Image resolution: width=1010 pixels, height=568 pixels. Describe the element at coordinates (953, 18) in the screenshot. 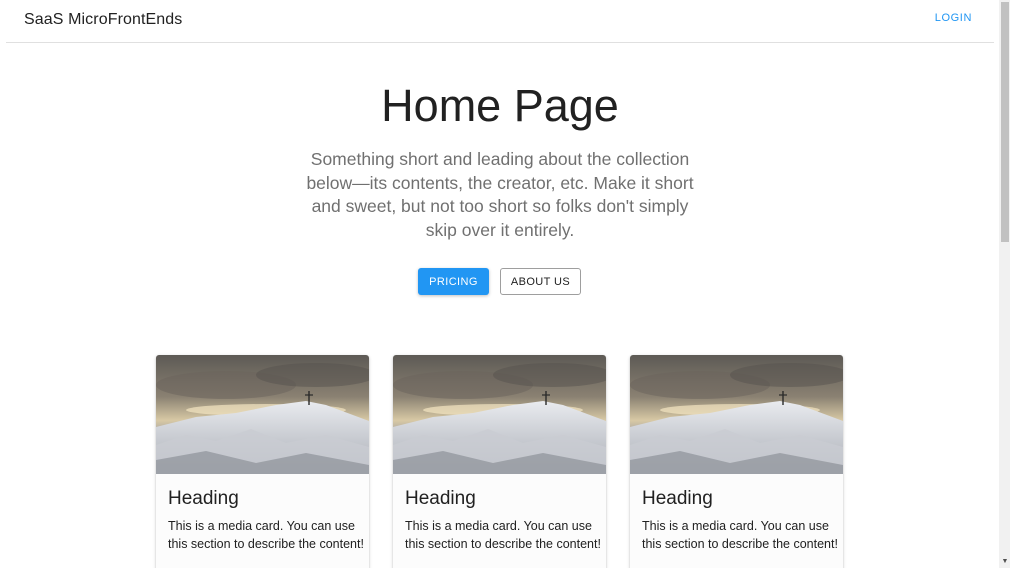

I see `login-button: LOGIN` at that location.